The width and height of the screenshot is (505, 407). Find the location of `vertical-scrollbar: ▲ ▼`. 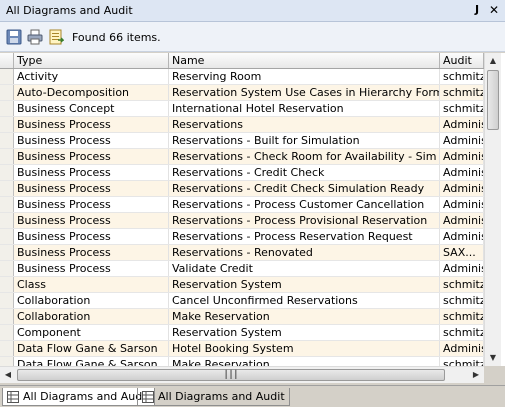

vertical-scrollbar: ▲ ▼ is located at coordinates (492, 209).